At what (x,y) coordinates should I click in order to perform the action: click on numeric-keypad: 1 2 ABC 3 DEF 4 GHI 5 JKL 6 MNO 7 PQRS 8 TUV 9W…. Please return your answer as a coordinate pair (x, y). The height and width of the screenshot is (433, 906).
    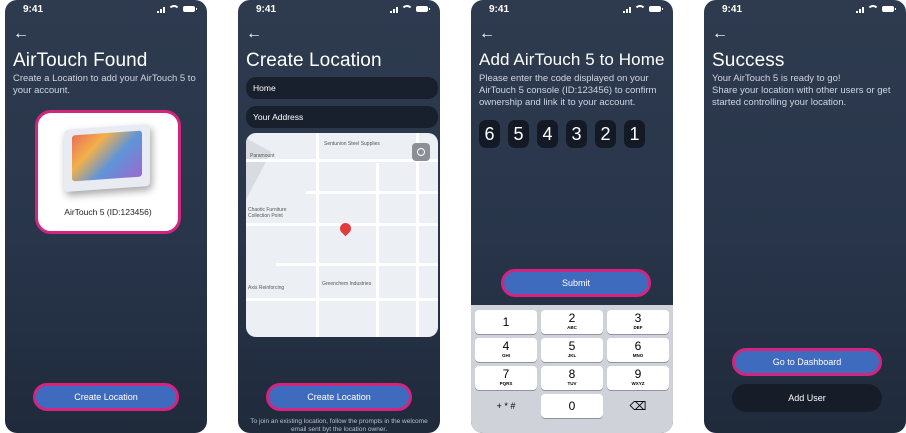
    Looking at the image, I should click on (572, 369).